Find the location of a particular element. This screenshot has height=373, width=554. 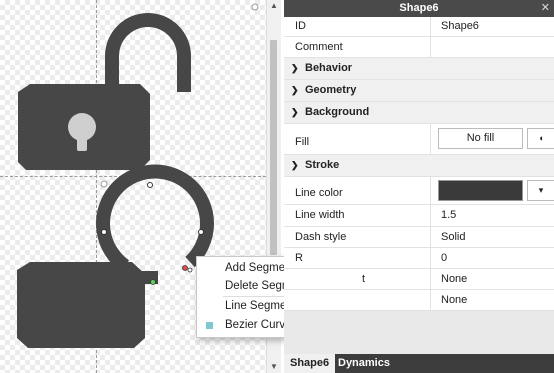

scrollbar-thumb is located at coordinates (273, 147).